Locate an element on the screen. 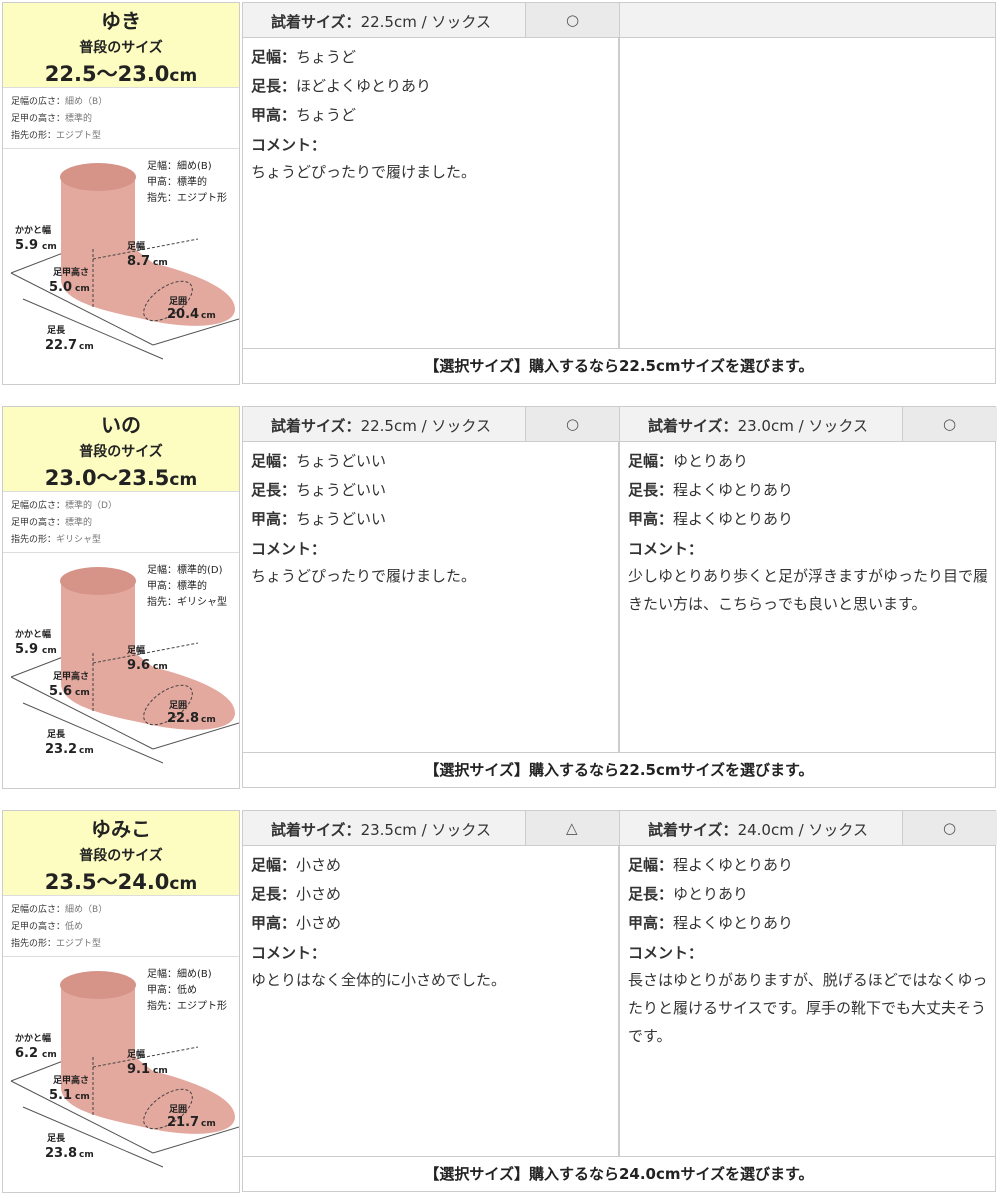  girth-label: 足囲 is located at coordinates (178, 705).